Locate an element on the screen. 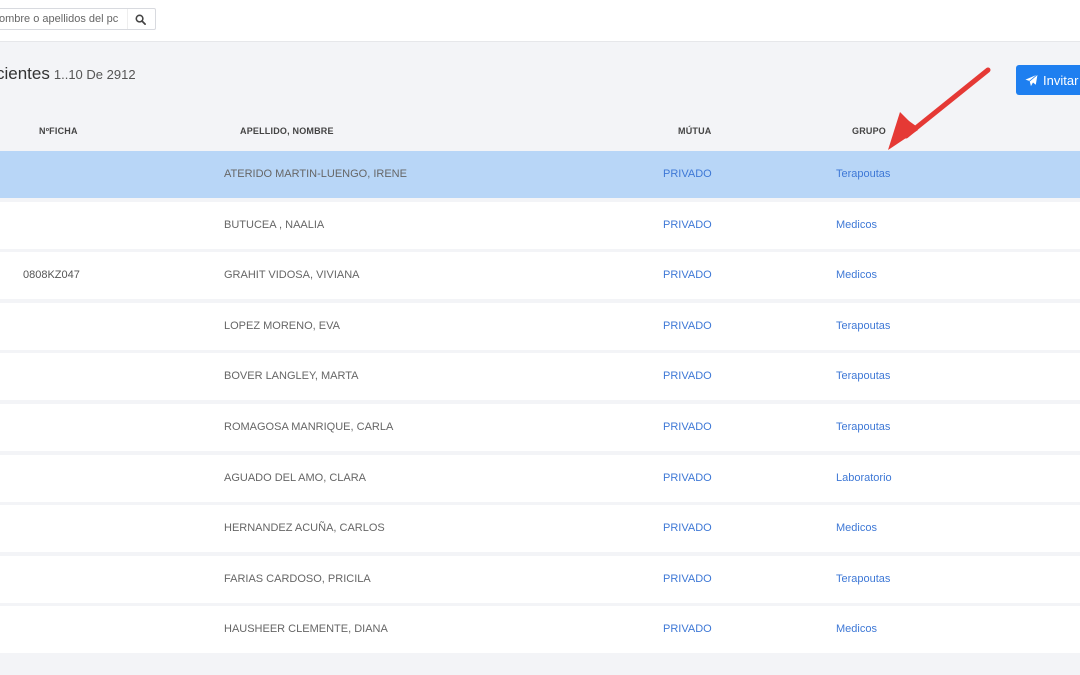 Image resolution: width=1080 pixels, height=675 pixels. column-header-name: APELLIDO, NOMBRE is located at coordinates (287, 131).